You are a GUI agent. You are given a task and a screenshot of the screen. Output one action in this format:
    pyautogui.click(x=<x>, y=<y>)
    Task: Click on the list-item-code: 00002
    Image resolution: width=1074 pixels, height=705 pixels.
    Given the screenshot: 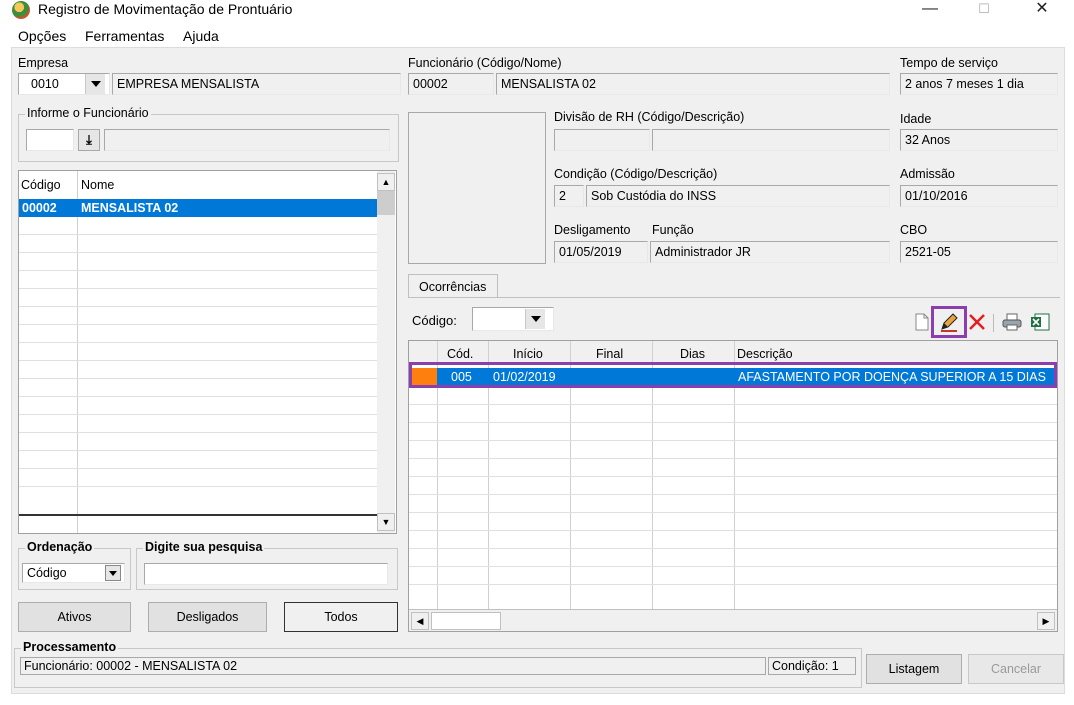 What is the action you would take?
    pyautogui.click(x=39, y=208)
    